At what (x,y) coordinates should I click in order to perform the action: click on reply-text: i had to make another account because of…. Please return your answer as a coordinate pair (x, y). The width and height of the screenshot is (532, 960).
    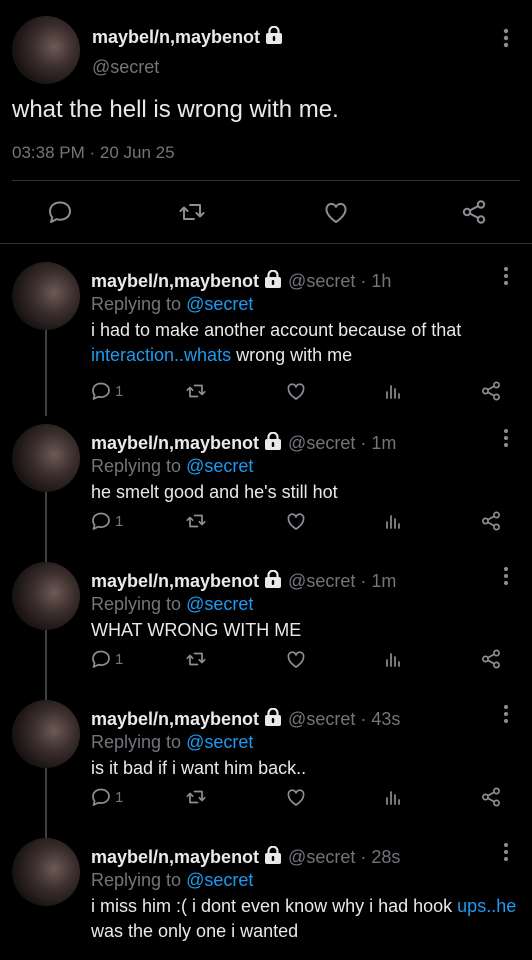
    Looking at the image, I should click on (306, 343).